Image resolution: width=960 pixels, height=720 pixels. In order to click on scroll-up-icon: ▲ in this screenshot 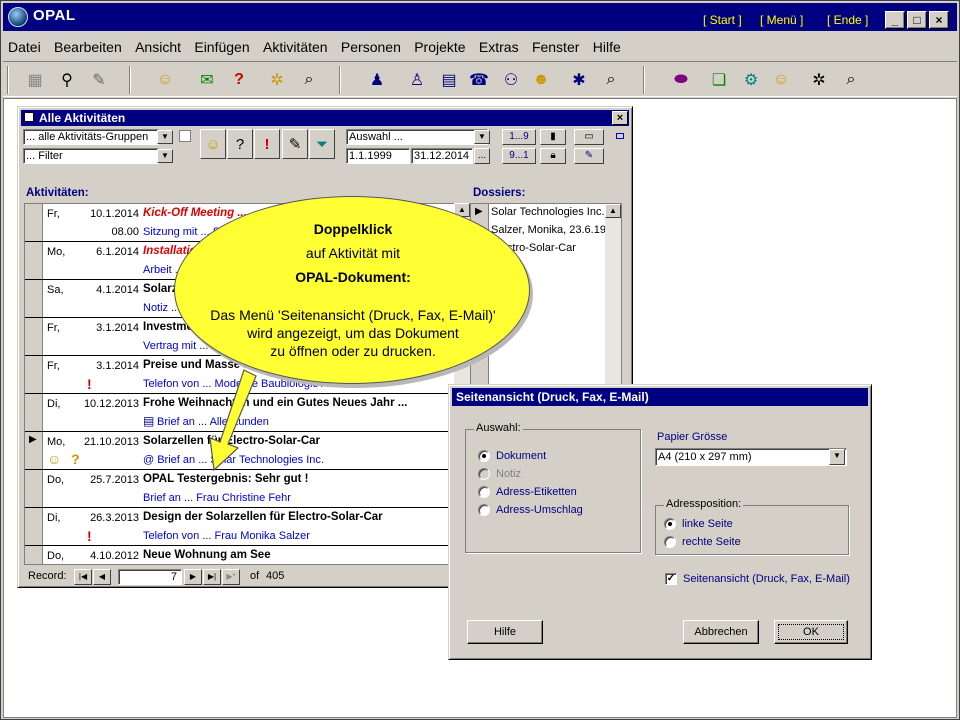, I will do `click(613, 211)`.